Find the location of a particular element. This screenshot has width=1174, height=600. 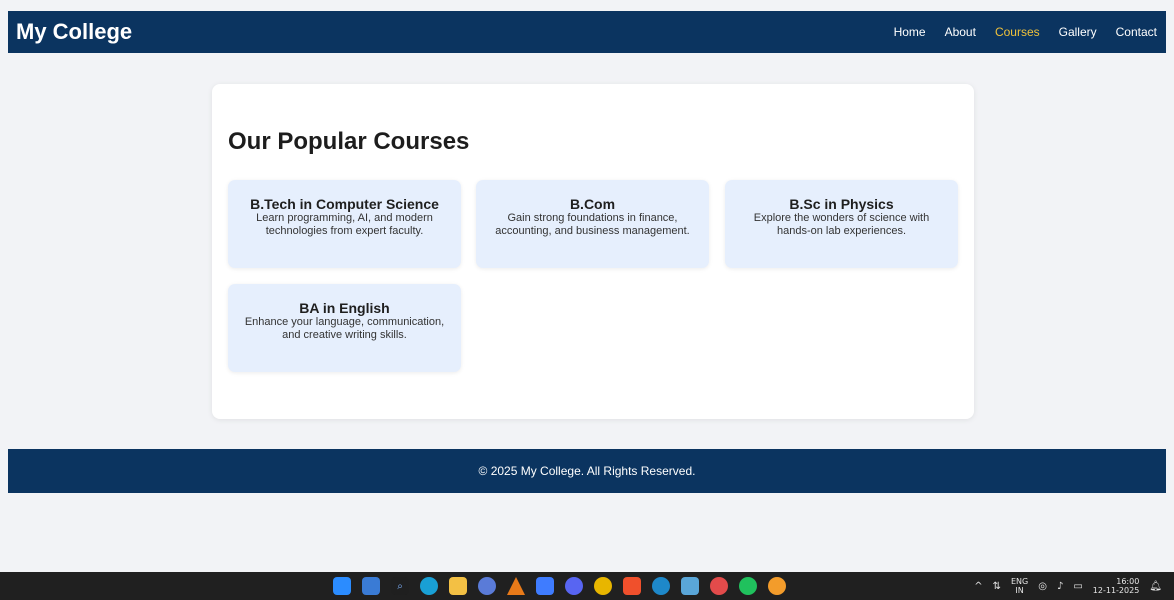

chevron-up-icon: ^ is located at coordinates (978, 586).